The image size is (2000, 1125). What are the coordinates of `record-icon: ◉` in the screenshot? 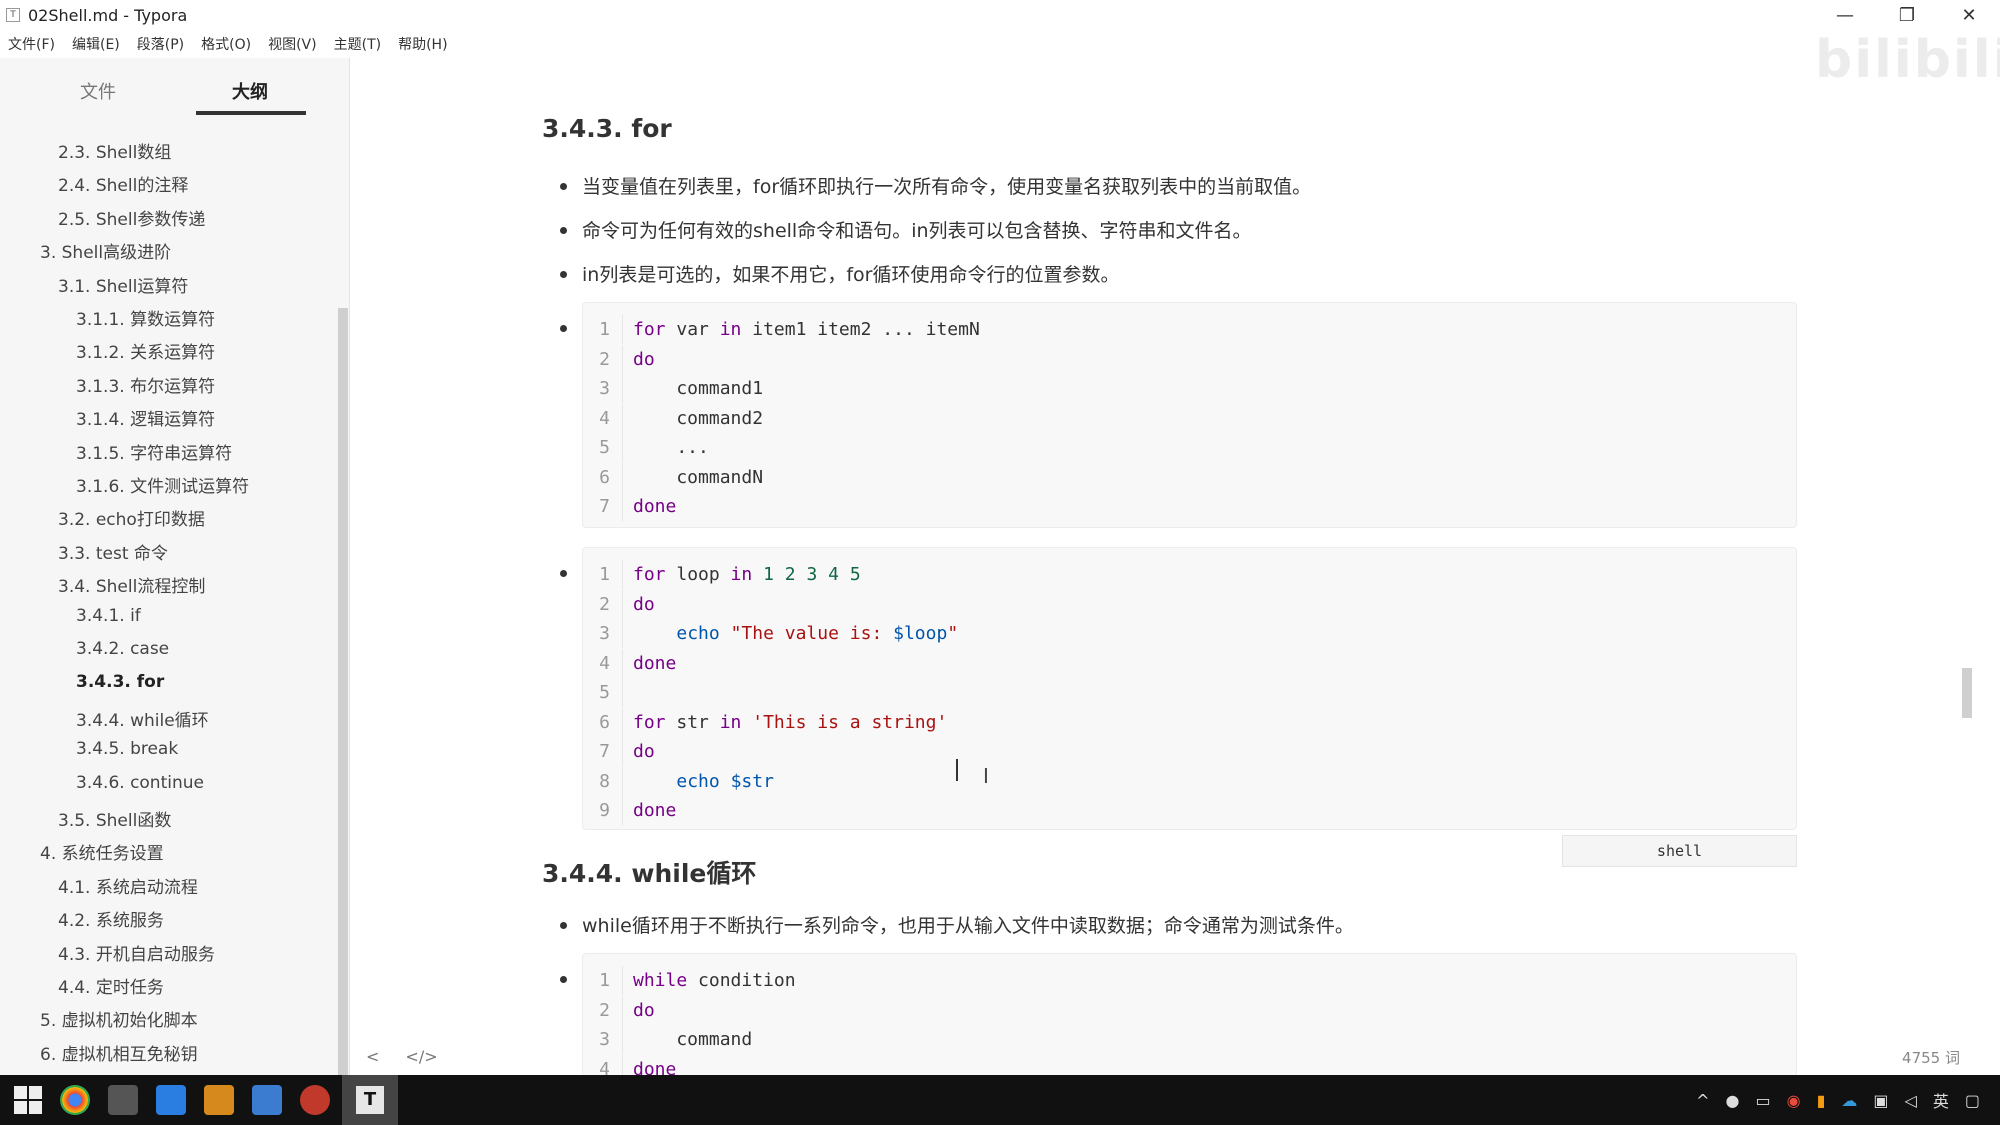 It's located at (1794, 1100).